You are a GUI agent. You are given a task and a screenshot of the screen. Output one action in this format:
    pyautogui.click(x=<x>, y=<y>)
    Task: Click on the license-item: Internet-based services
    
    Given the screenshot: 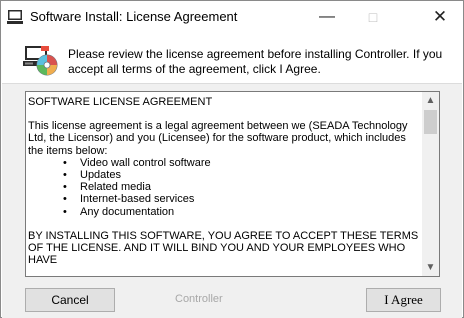 What is the action you would take?
    pyautogui.click(x=224, y=199)
    